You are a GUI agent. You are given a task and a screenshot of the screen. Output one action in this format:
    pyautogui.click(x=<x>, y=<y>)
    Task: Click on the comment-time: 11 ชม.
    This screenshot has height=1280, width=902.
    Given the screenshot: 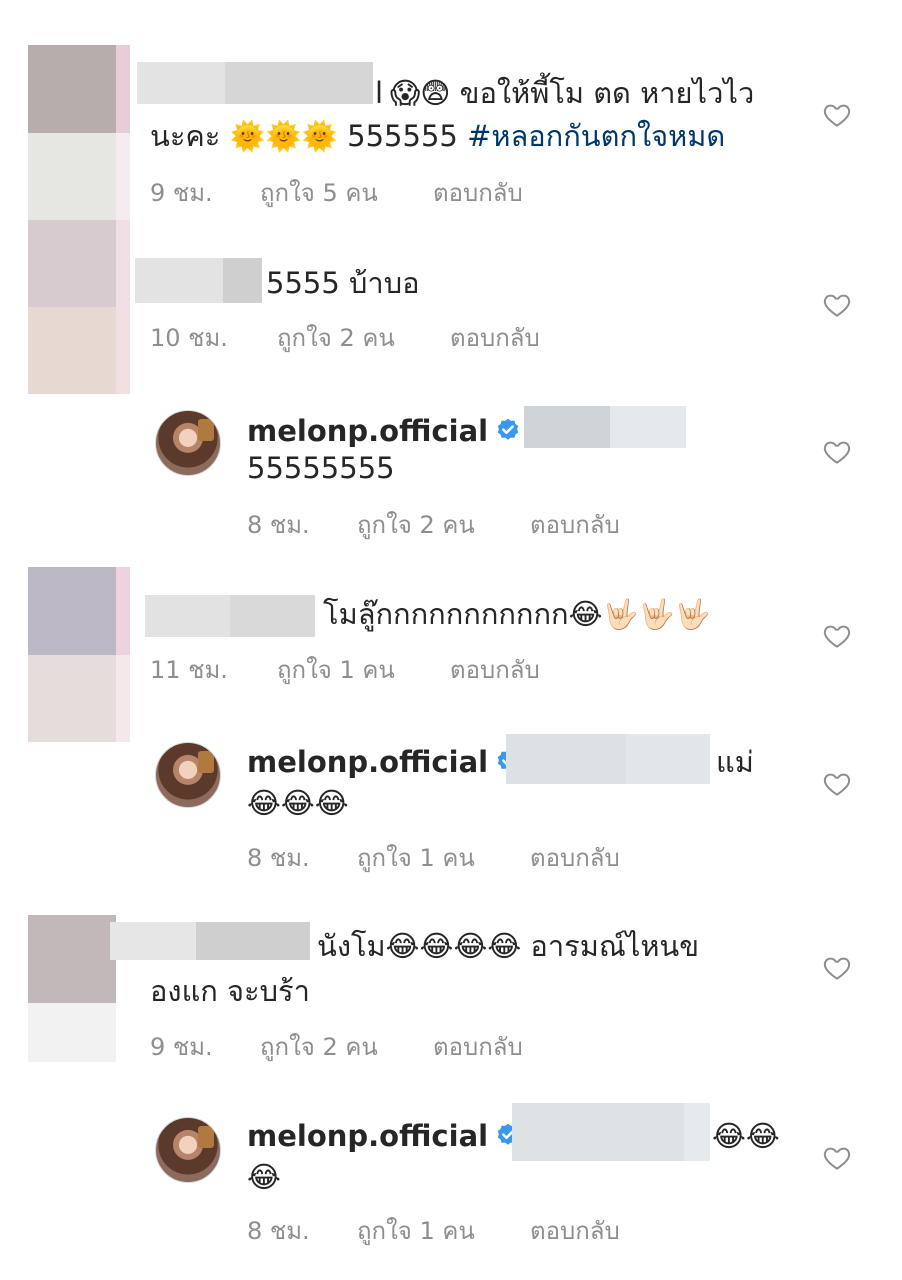 What is the action you would take?
    pyautogui.click(x=189, y=670)
    